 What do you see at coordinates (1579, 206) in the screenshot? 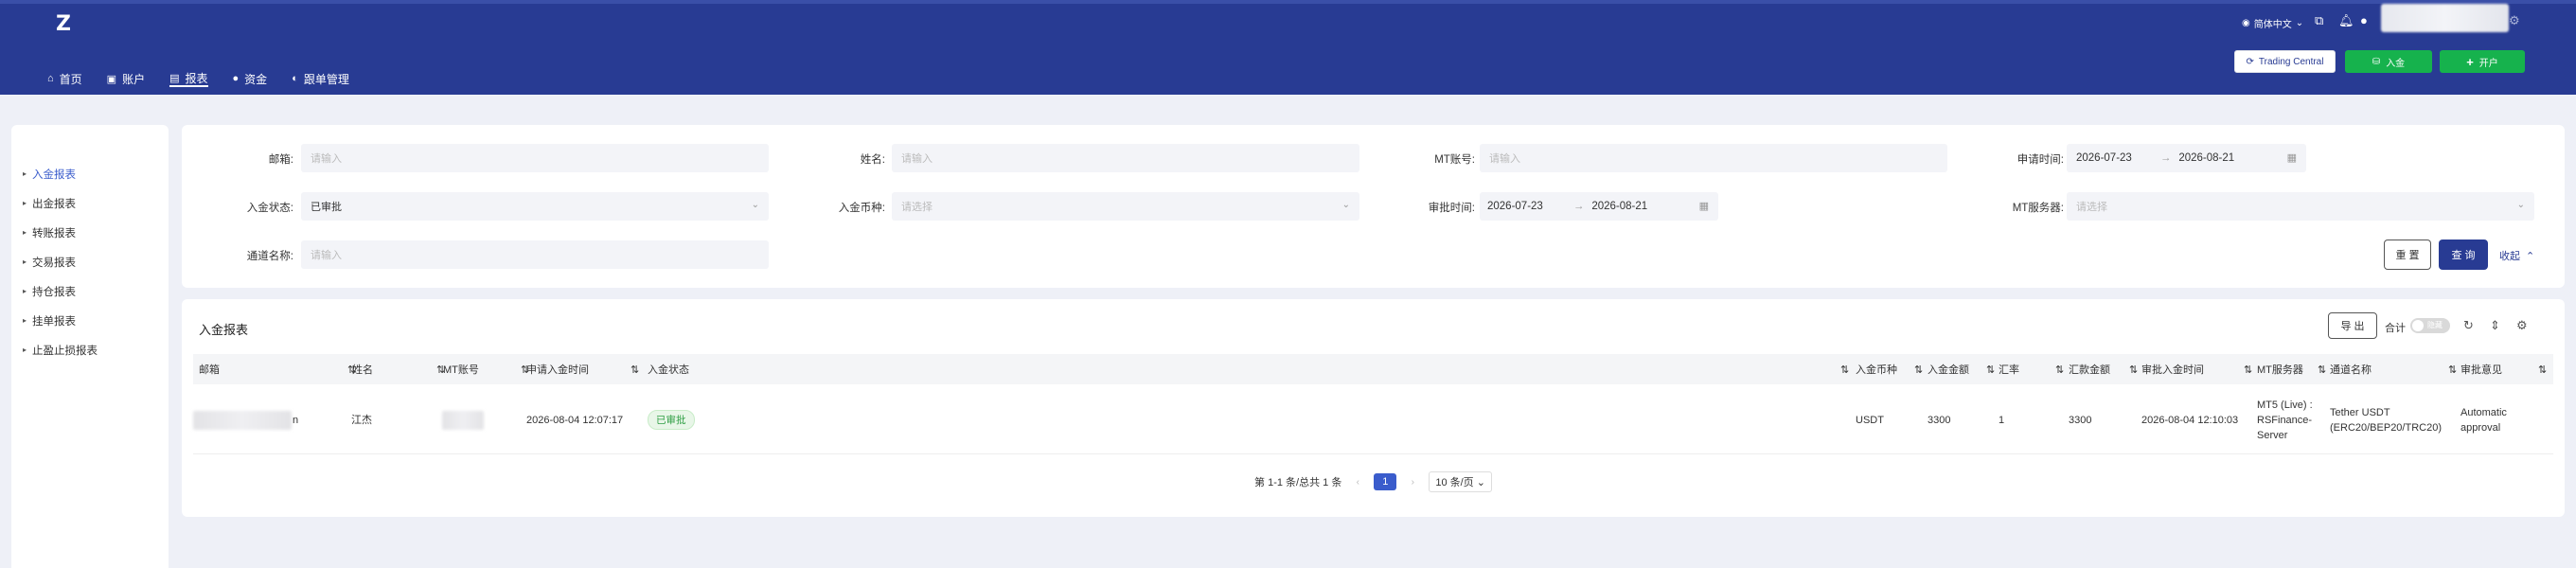
I see `range-arrow: →` at bounding box center [1579, 206].